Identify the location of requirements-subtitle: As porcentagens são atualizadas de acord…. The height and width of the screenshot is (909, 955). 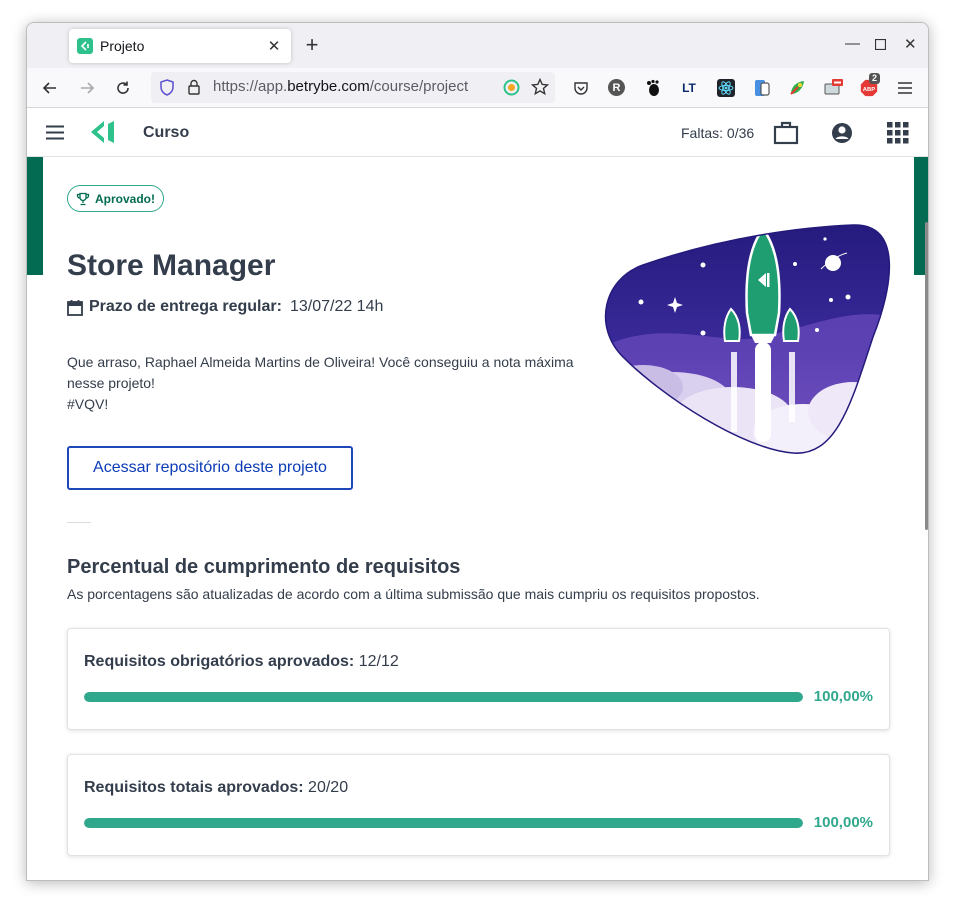
(413, 594).